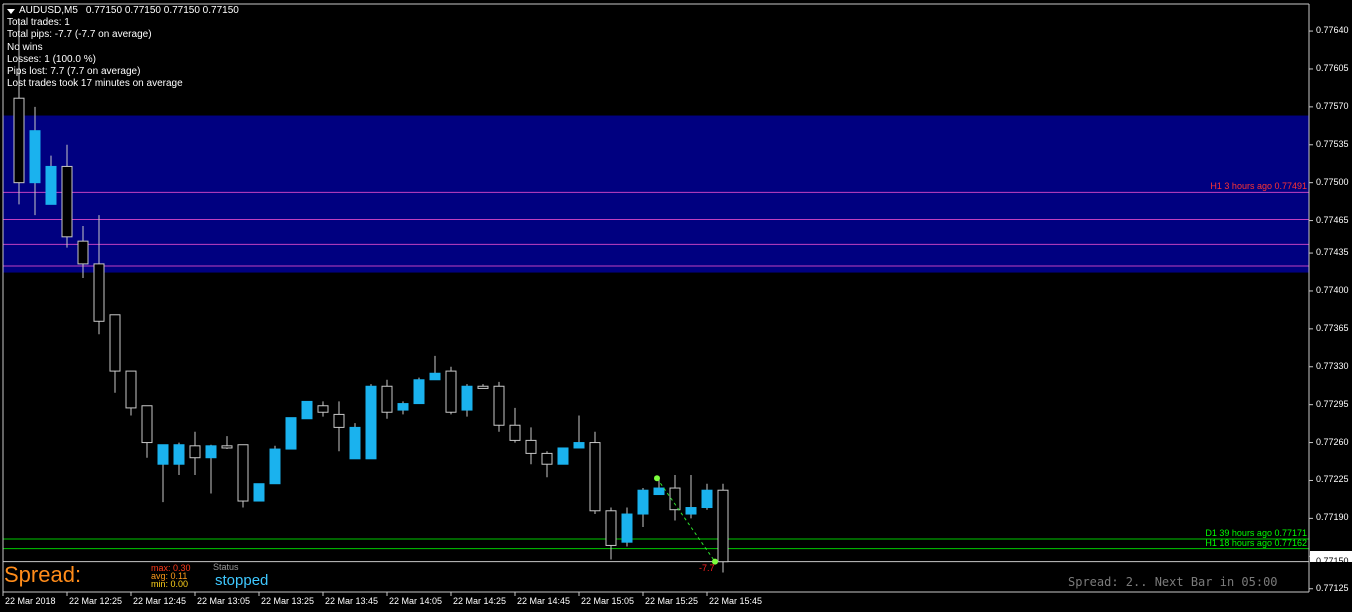  I want to click on stat-total-trades: Total trades: 1, so click(38, 23).